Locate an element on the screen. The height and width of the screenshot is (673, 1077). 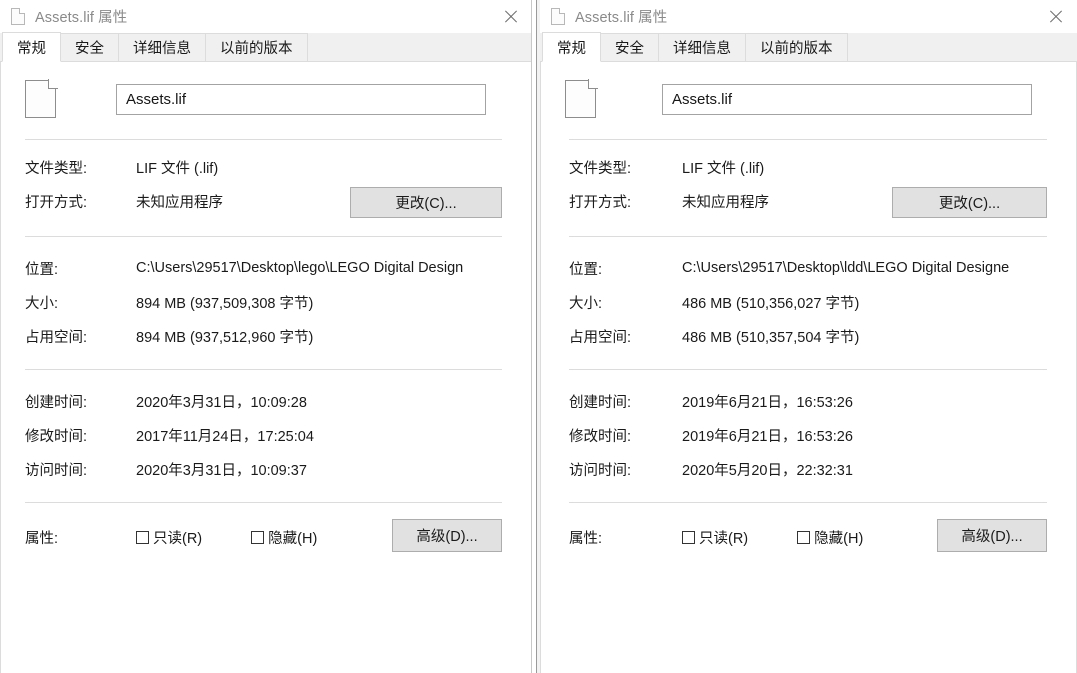
value-modified: 2017年11月24日，17:25:04 is located at coordinates (225, 436).